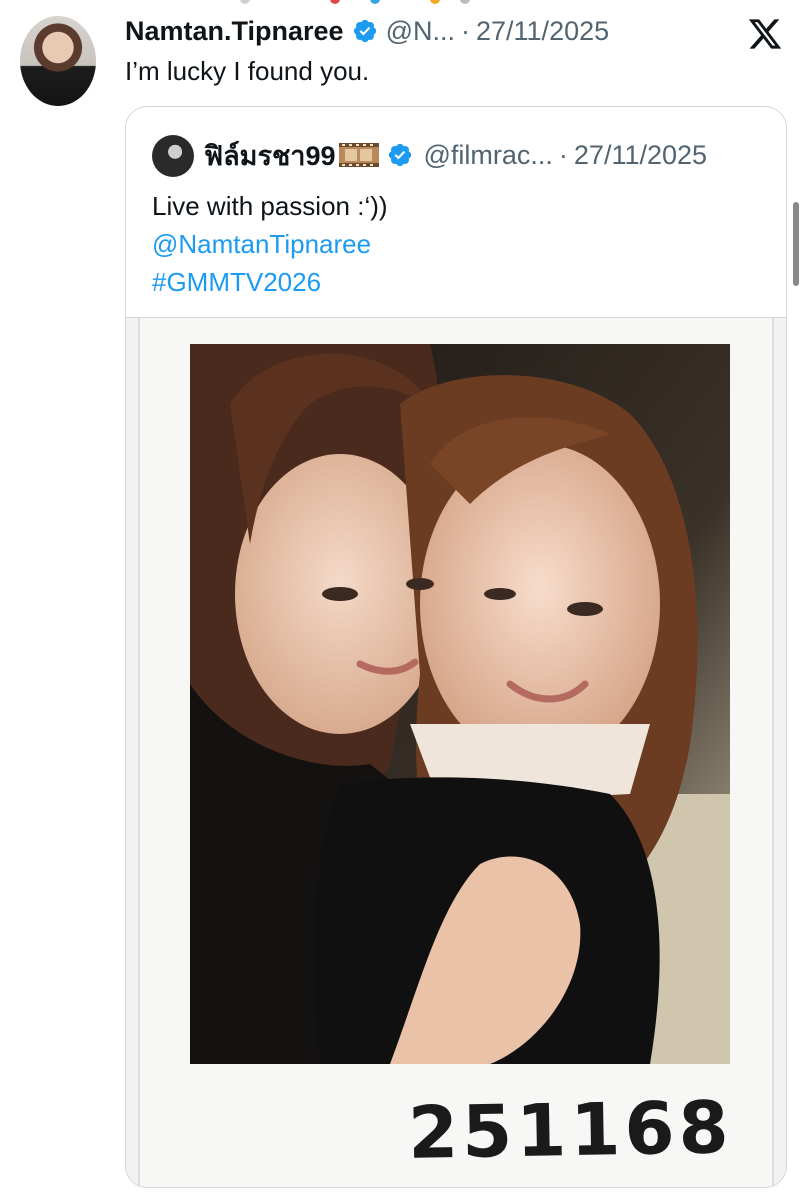  I want to click on tweet-text: I’m lucky I found you., so click(247, 71).